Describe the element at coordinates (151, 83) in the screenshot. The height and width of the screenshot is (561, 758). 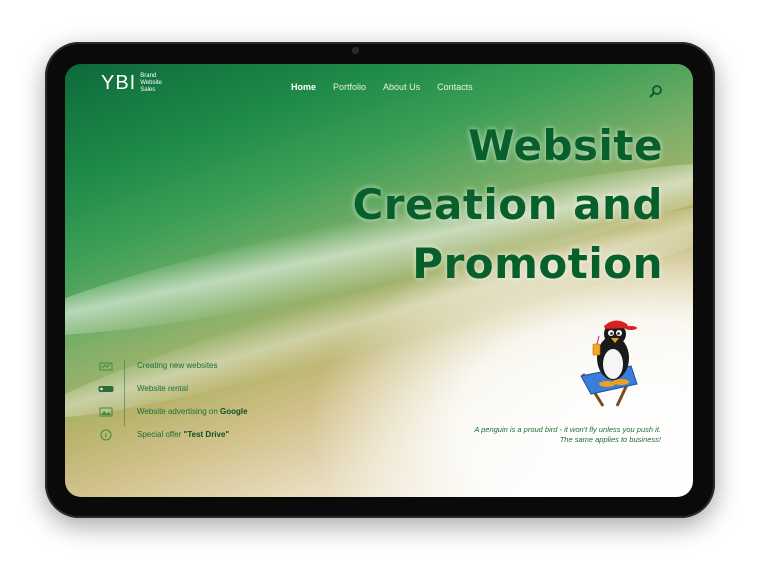
I see `logo-tagline: Brand Website Sales` at that location.